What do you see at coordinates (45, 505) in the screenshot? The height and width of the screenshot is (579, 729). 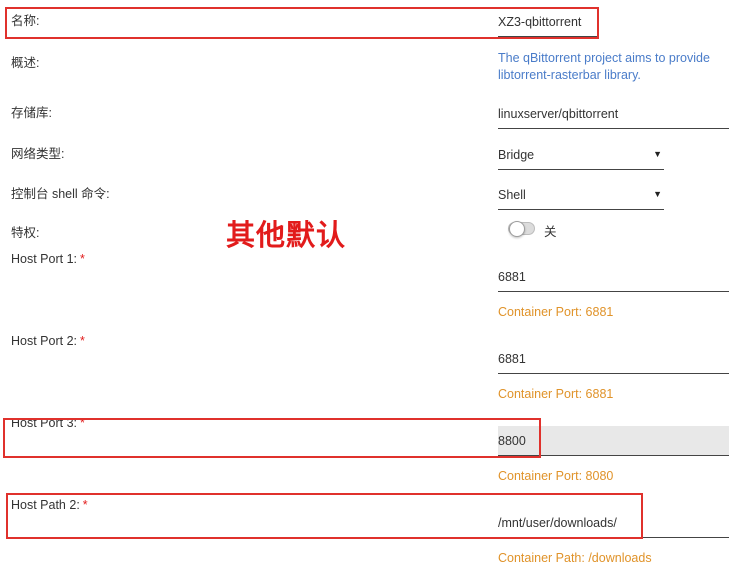 I see `host-path-2-label-text: Host Path 2:` at bounding box center [45, 505].